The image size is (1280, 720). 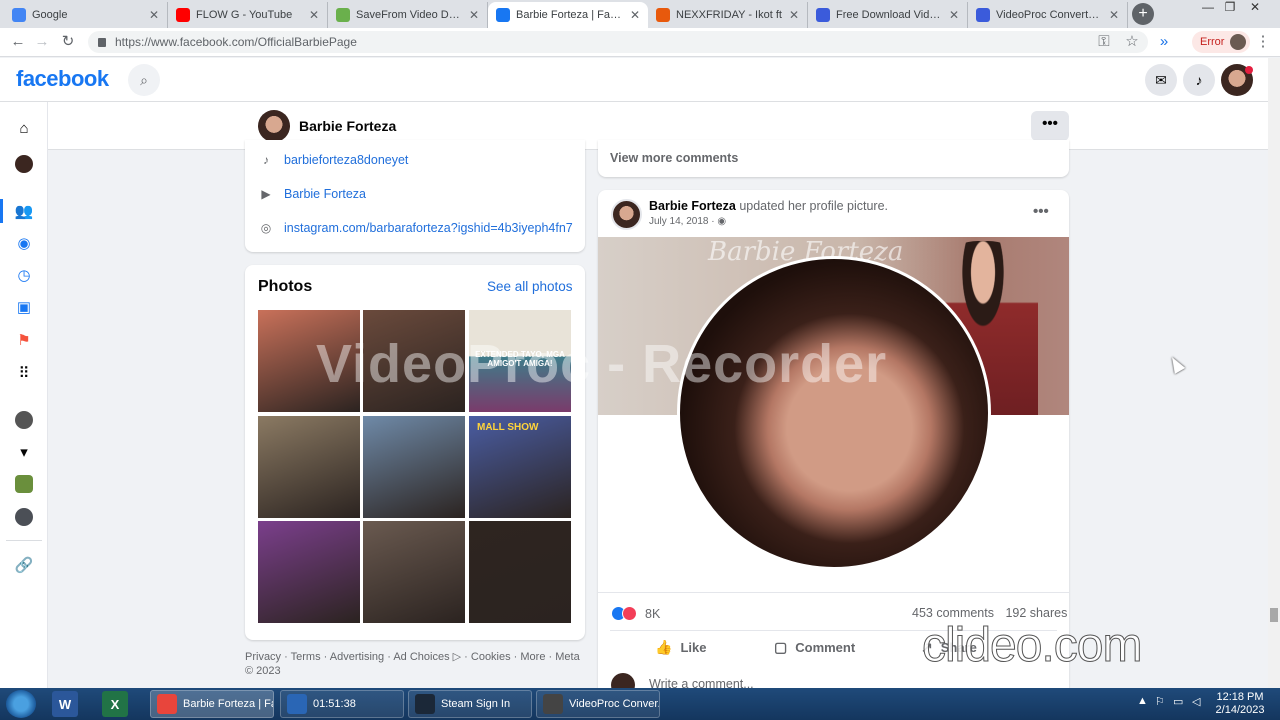 I want to click on thumbs-up-icon: 👍, so click(x=664, y=647).